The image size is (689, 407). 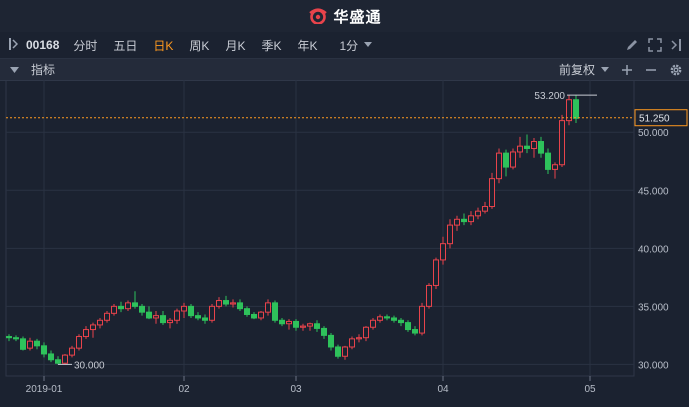 What do you see at coordinates (271, 45) in the screenshot?
I see `period-tab-quarterly: 季K` at bounding box center [271, 45].